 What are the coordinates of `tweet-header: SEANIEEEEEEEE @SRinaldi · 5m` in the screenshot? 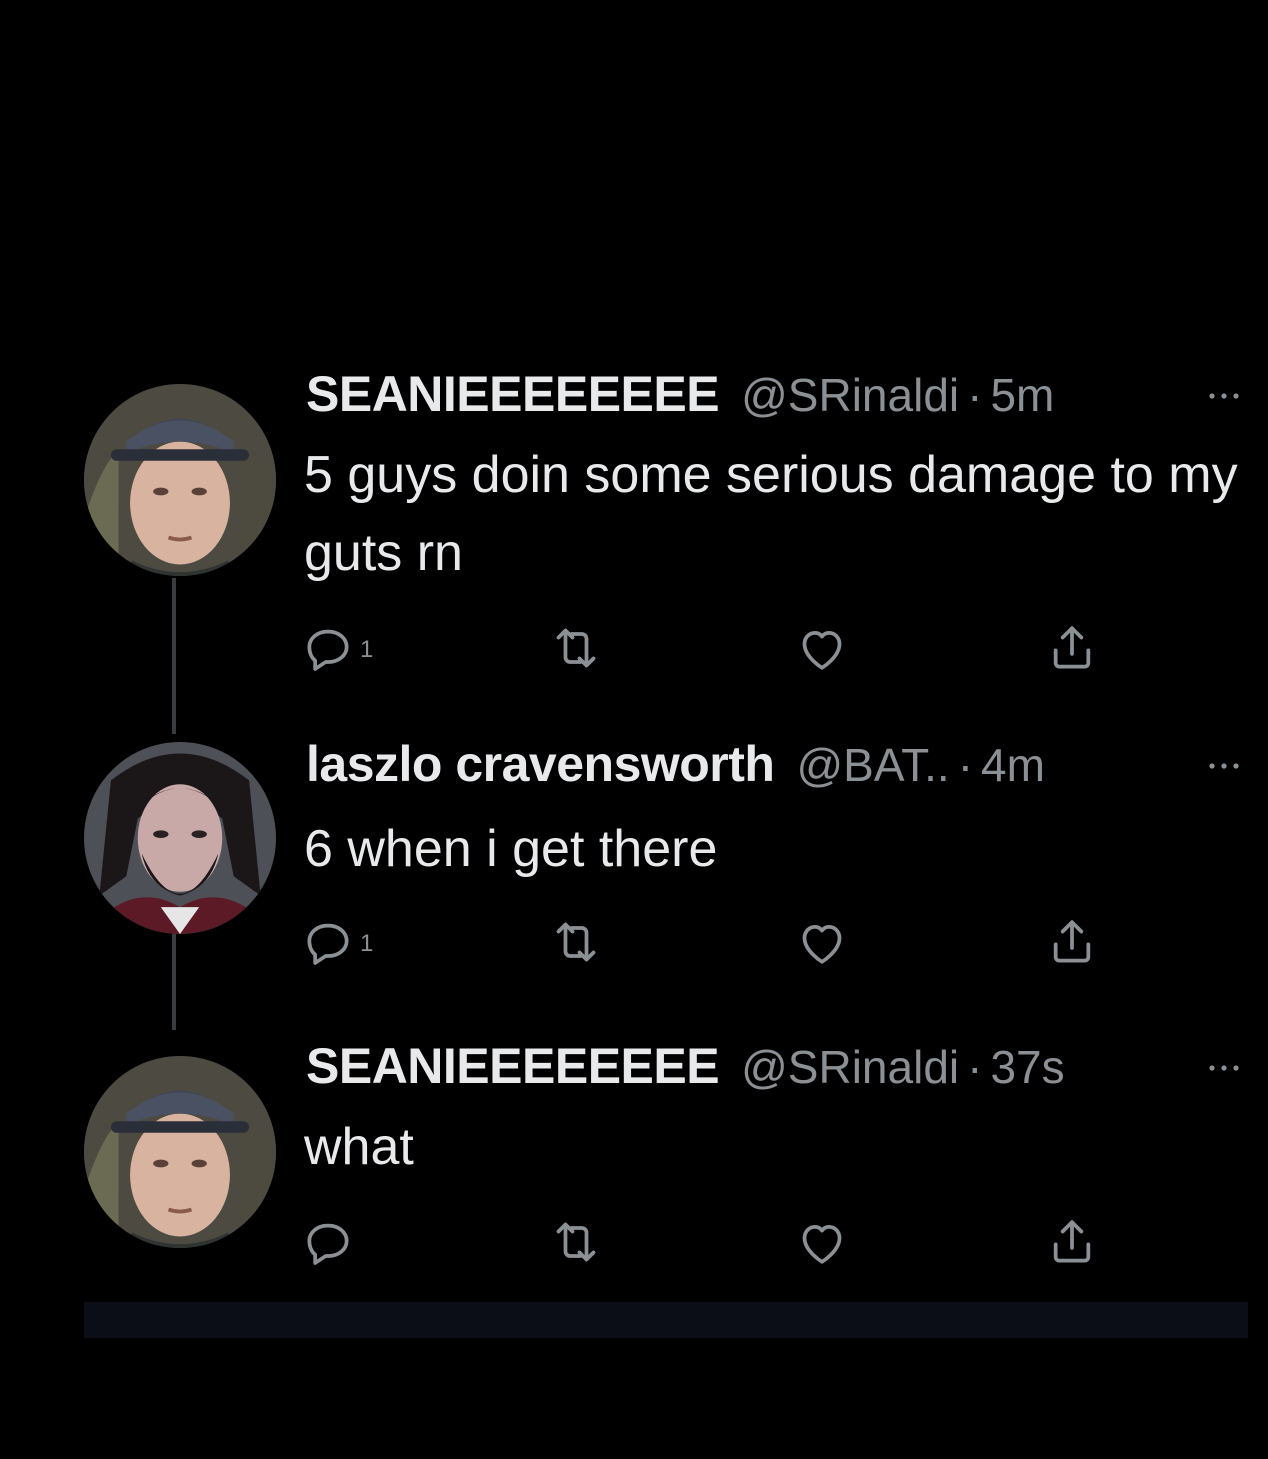 It's located at (680, 394).